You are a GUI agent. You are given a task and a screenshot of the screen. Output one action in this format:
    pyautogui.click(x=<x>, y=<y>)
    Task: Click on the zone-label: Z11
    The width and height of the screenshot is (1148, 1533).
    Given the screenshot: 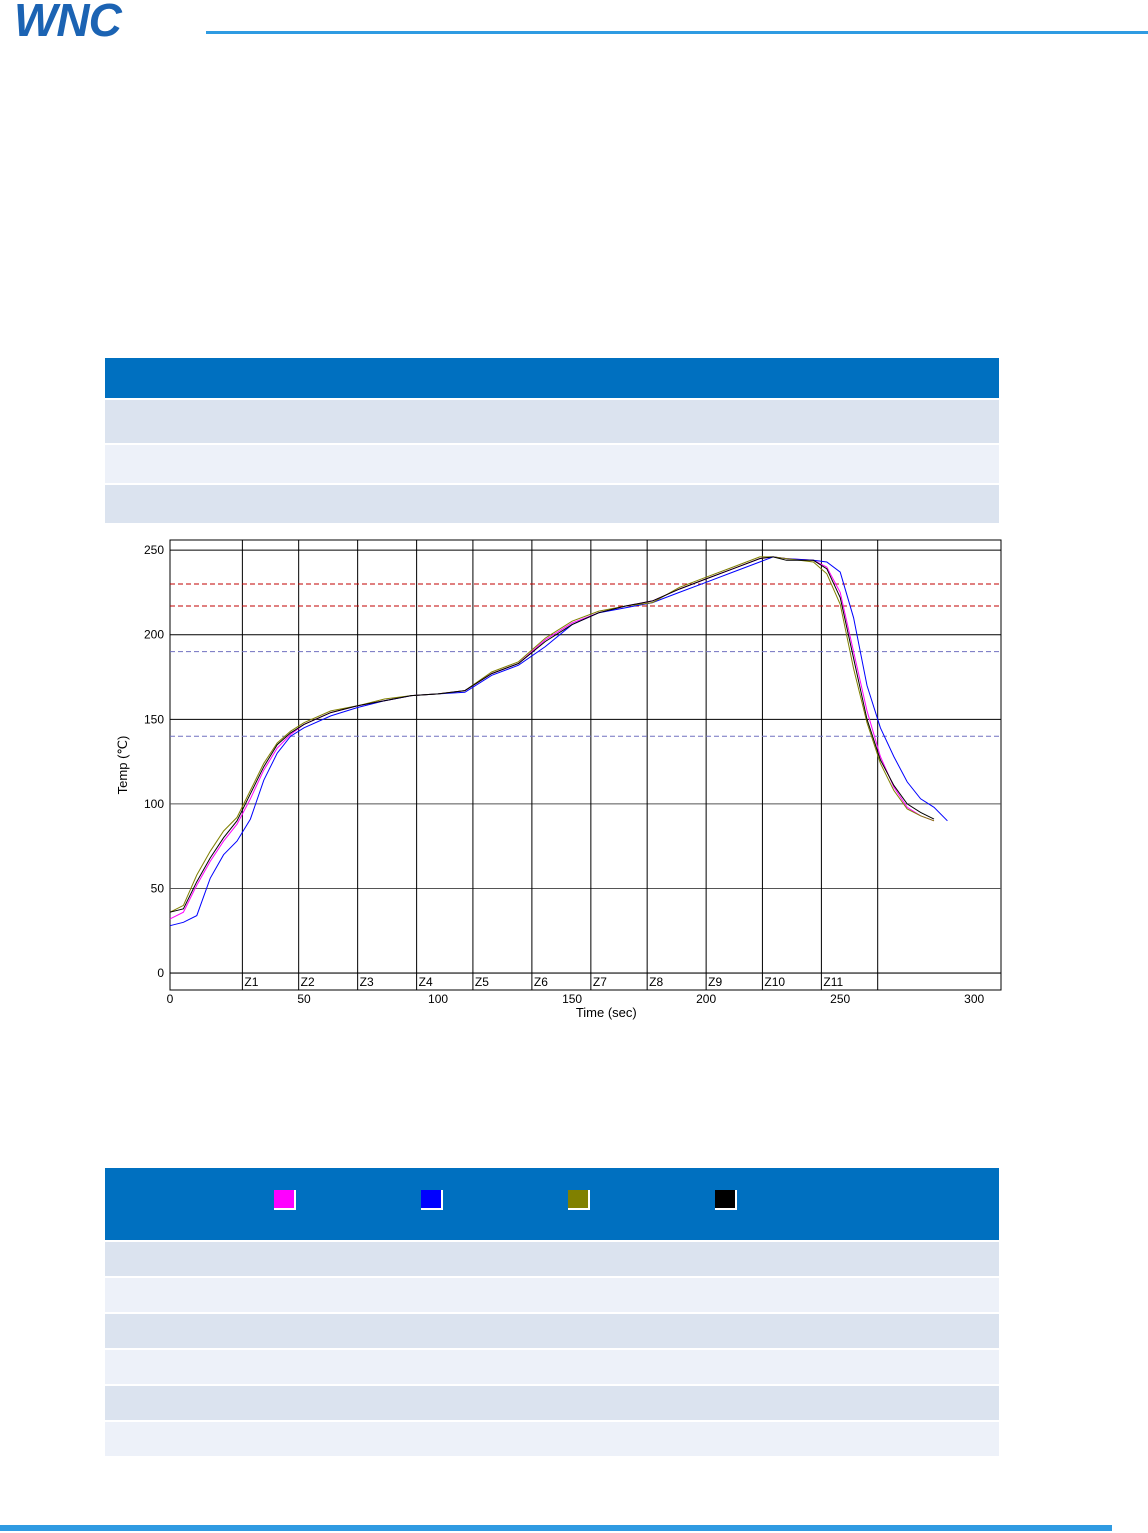 What is the action you would take?
    pyautogui.click(x=833, y=982)
    